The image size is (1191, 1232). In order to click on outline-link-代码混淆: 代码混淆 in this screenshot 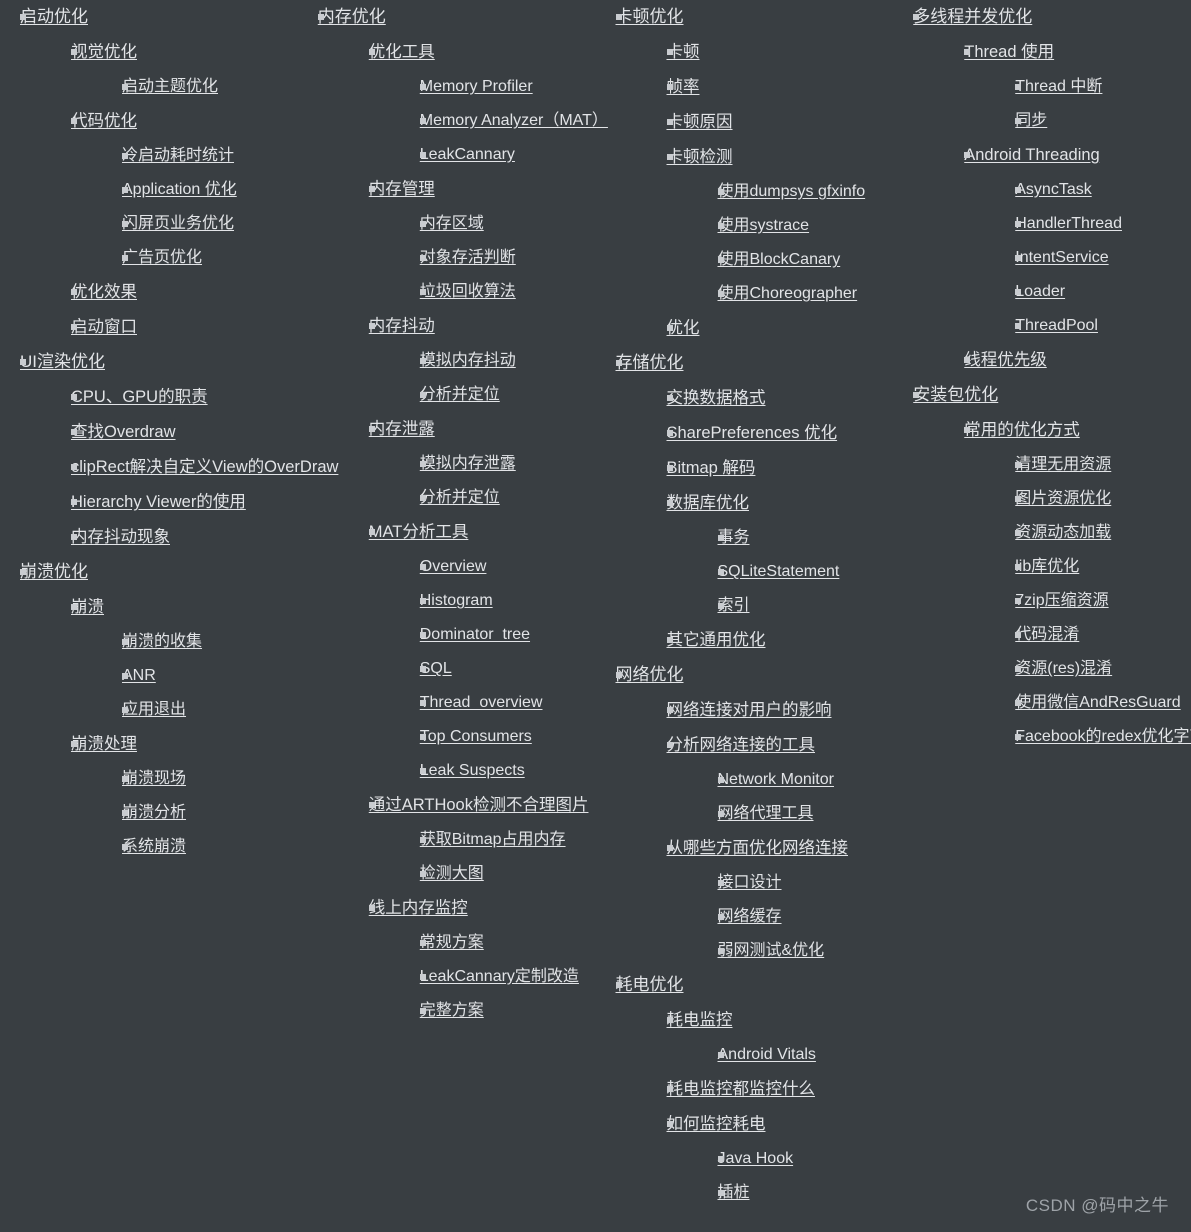, I will do `click(1047, 634)`.